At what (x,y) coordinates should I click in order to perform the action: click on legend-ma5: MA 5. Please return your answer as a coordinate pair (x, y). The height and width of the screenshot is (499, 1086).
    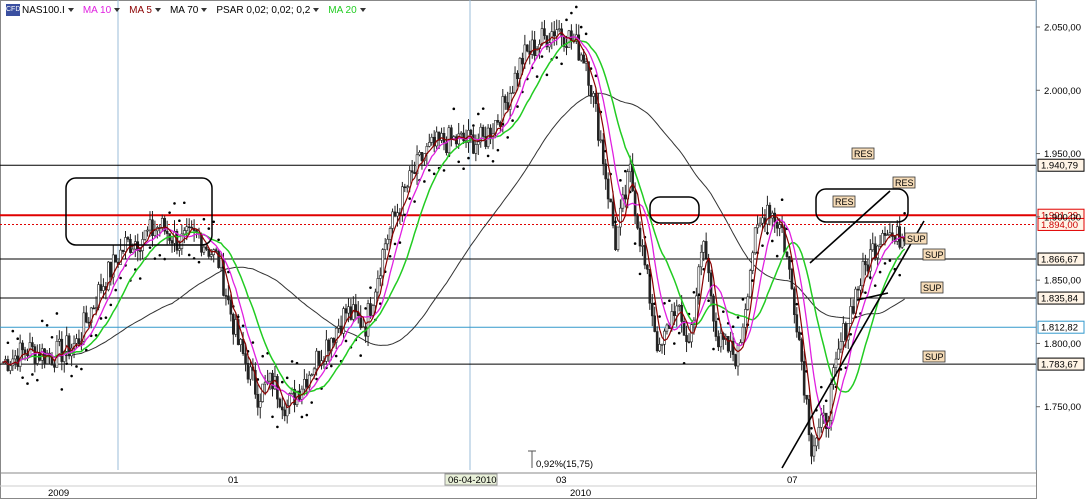
    Looking at the image, I should click on (145, 10).